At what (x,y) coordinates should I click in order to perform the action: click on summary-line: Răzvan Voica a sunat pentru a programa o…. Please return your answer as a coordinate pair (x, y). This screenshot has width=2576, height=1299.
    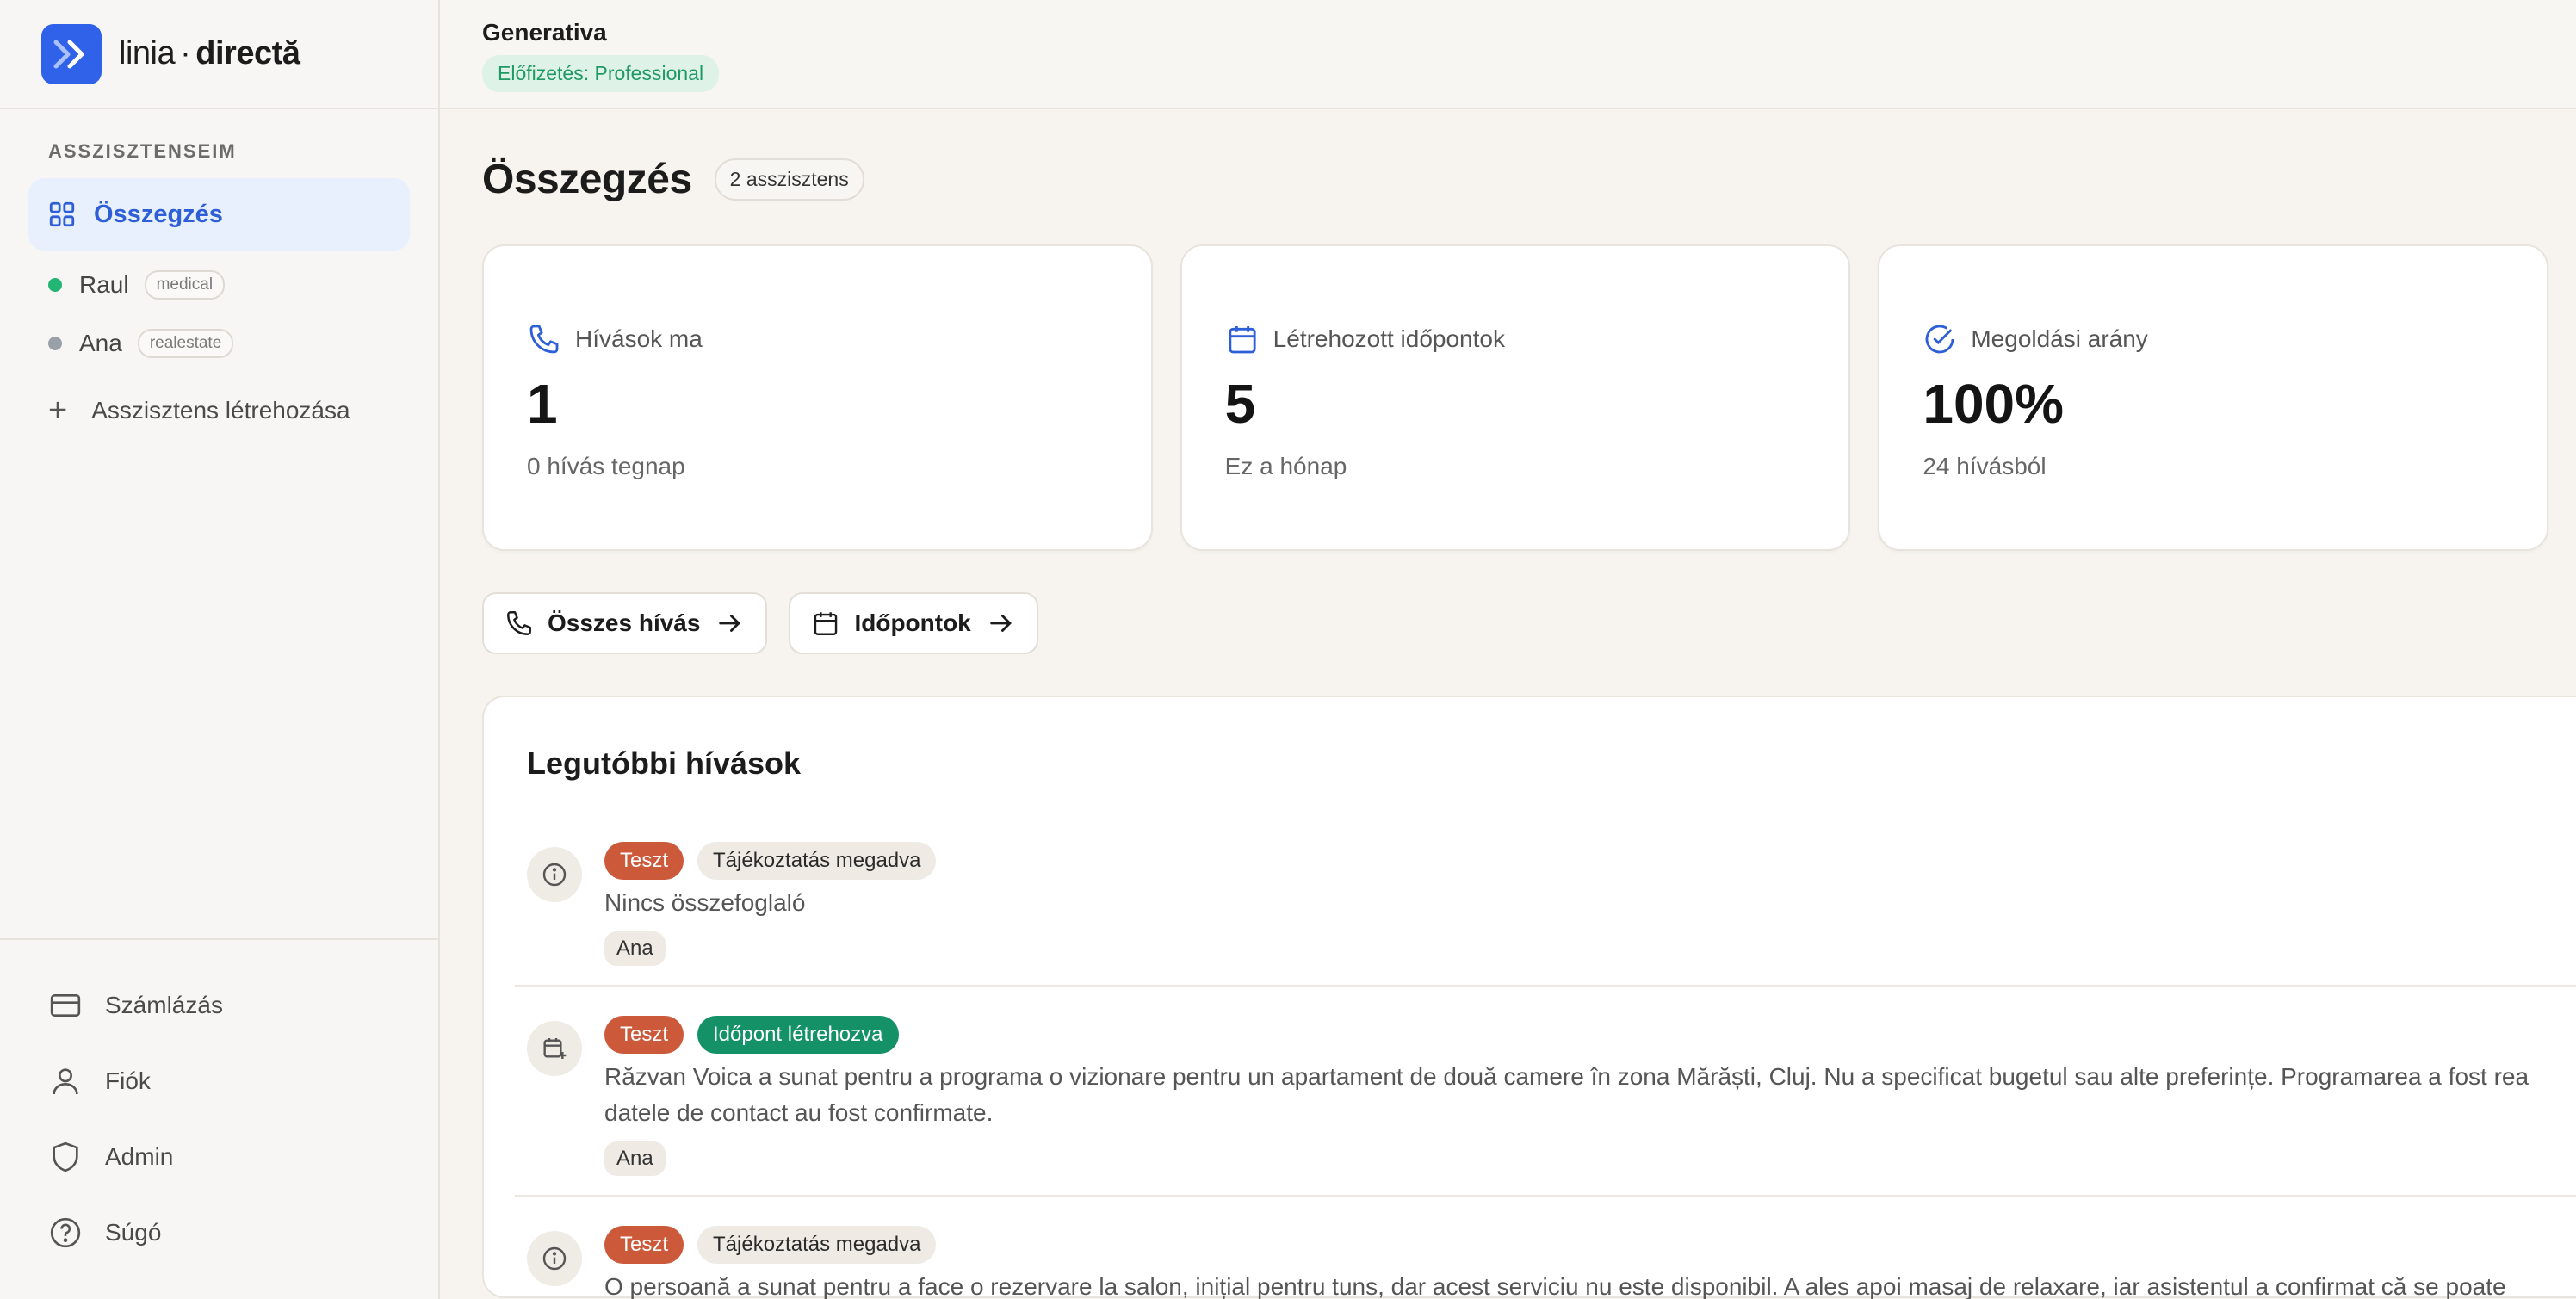
    Looking at the image, I should click on (1567, 1076).